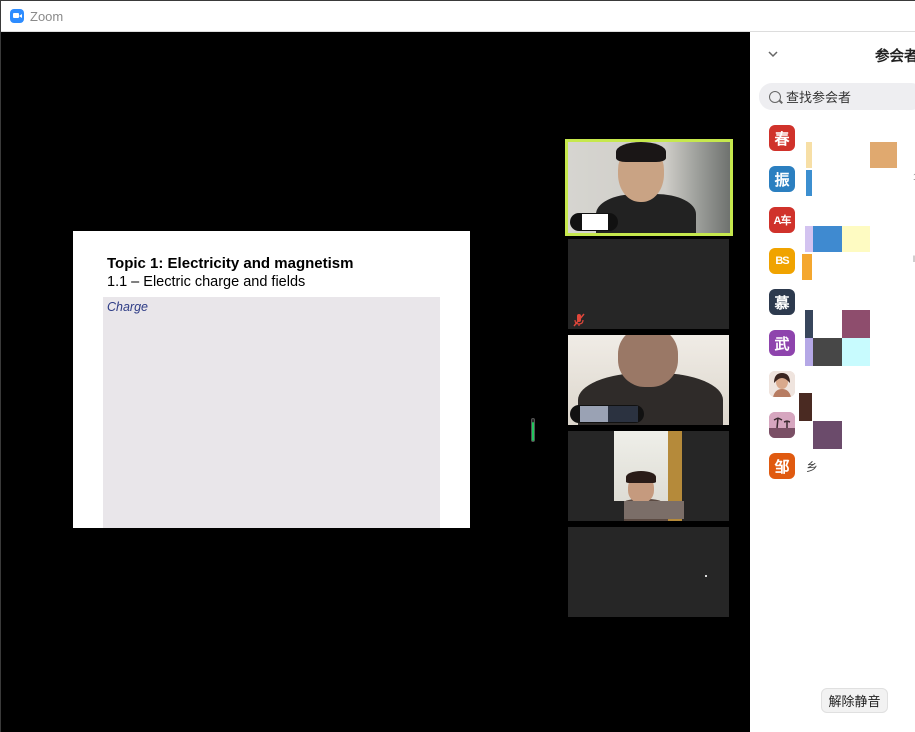 This screenshot has width=915, height=732. What do you see at coordinates (17, 16) in the screenshot?
I see `zoom-logo-icon` at bounding box center [17, 16].